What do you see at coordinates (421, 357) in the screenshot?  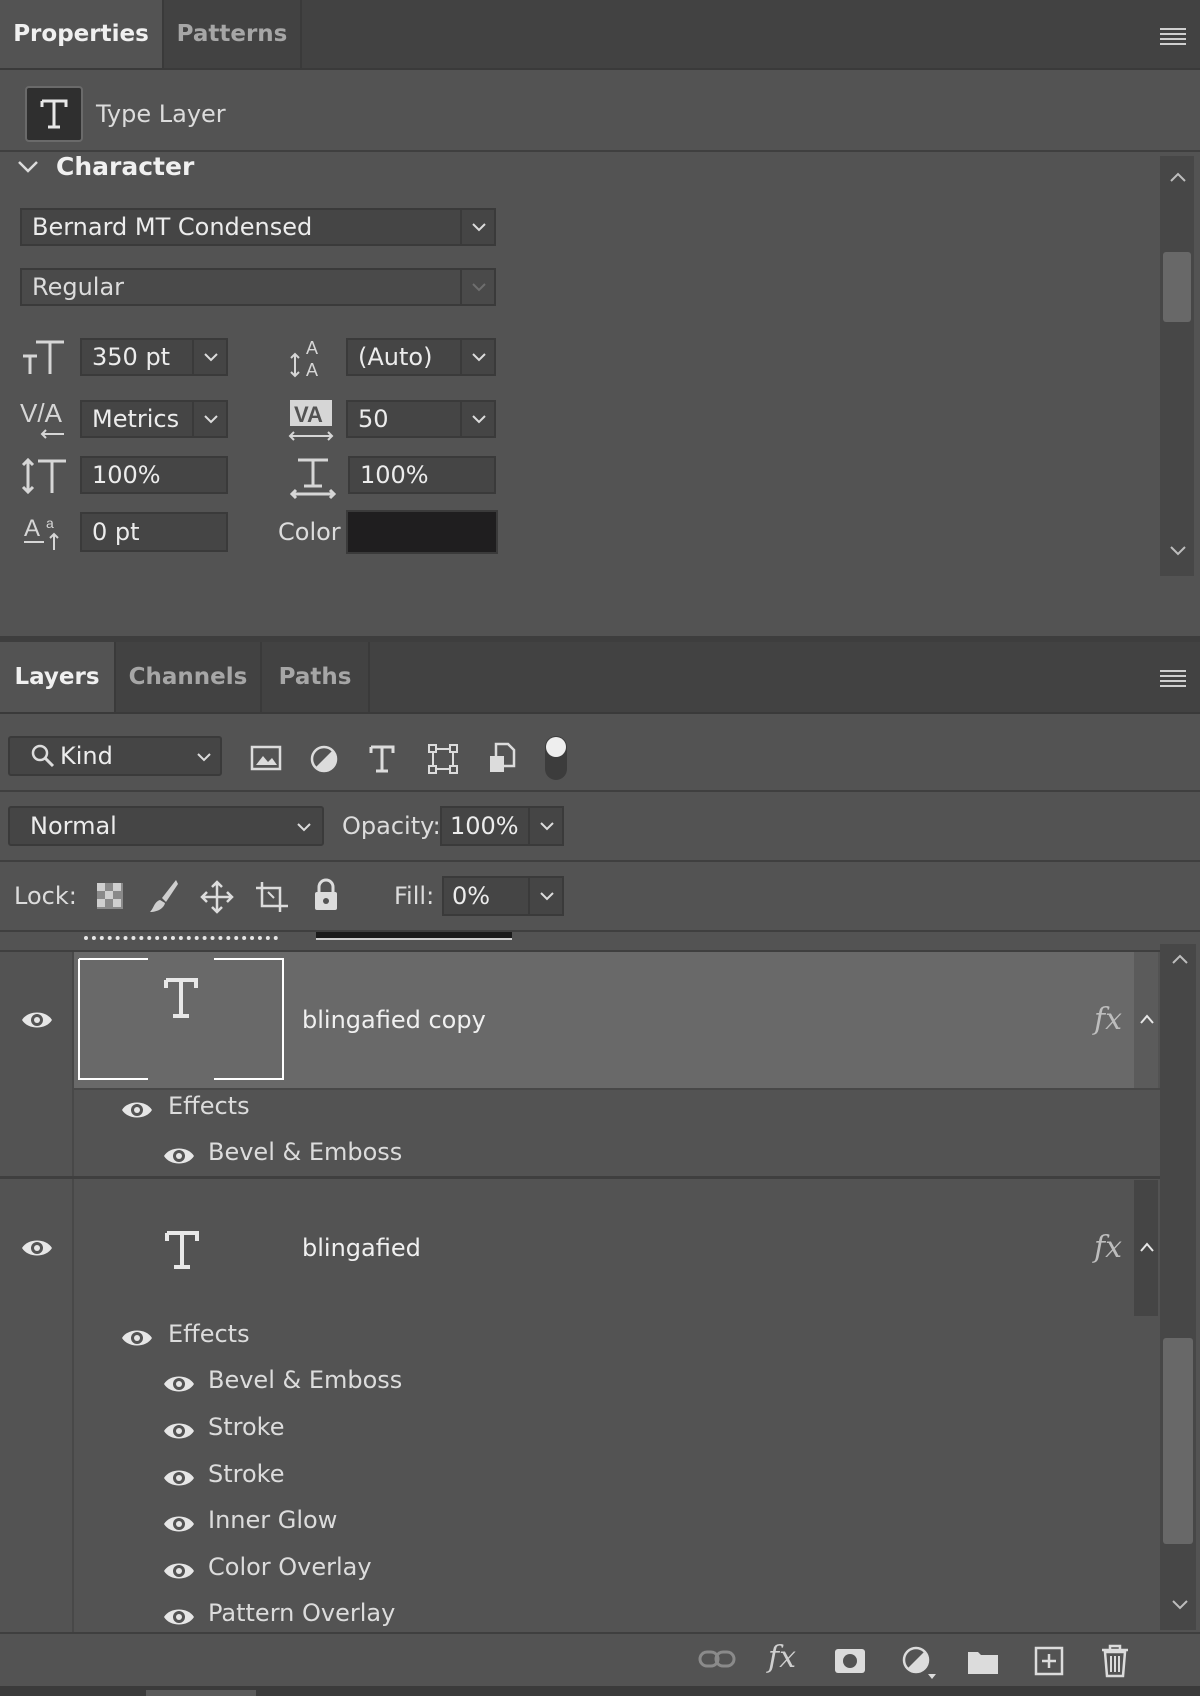 I see `leading-field: (Auto)` at bounding box center [421, 357].